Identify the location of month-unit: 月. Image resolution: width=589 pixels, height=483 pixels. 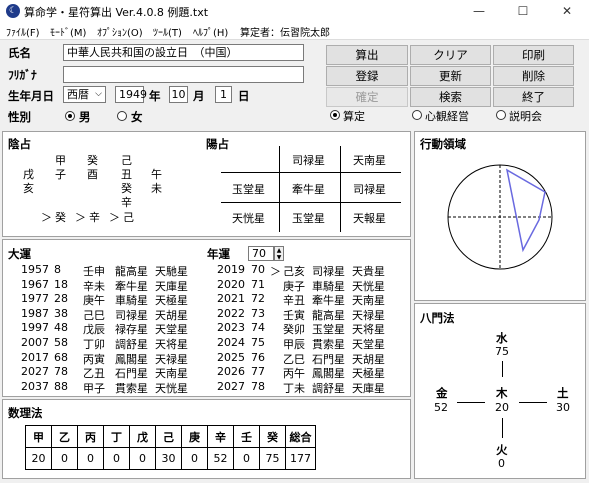
(199, 96).